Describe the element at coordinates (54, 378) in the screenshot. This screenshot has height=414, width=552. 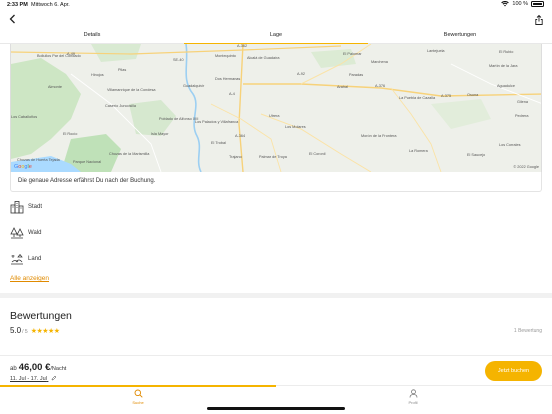
I see `pencil-icon` at that location.